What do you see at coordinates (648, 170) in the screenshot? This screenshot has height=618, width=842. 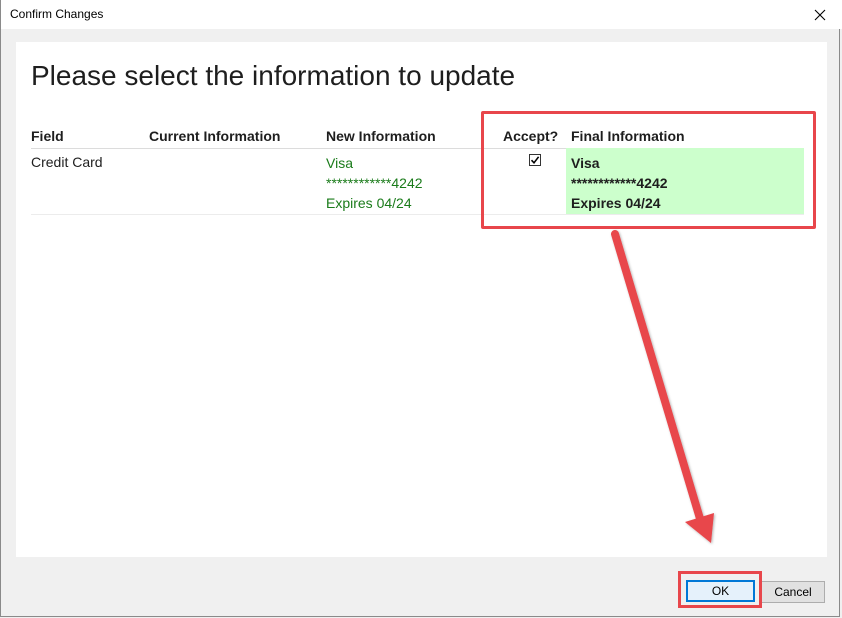 I see `annotation-highlight-box` at bounding box center [648, 170].